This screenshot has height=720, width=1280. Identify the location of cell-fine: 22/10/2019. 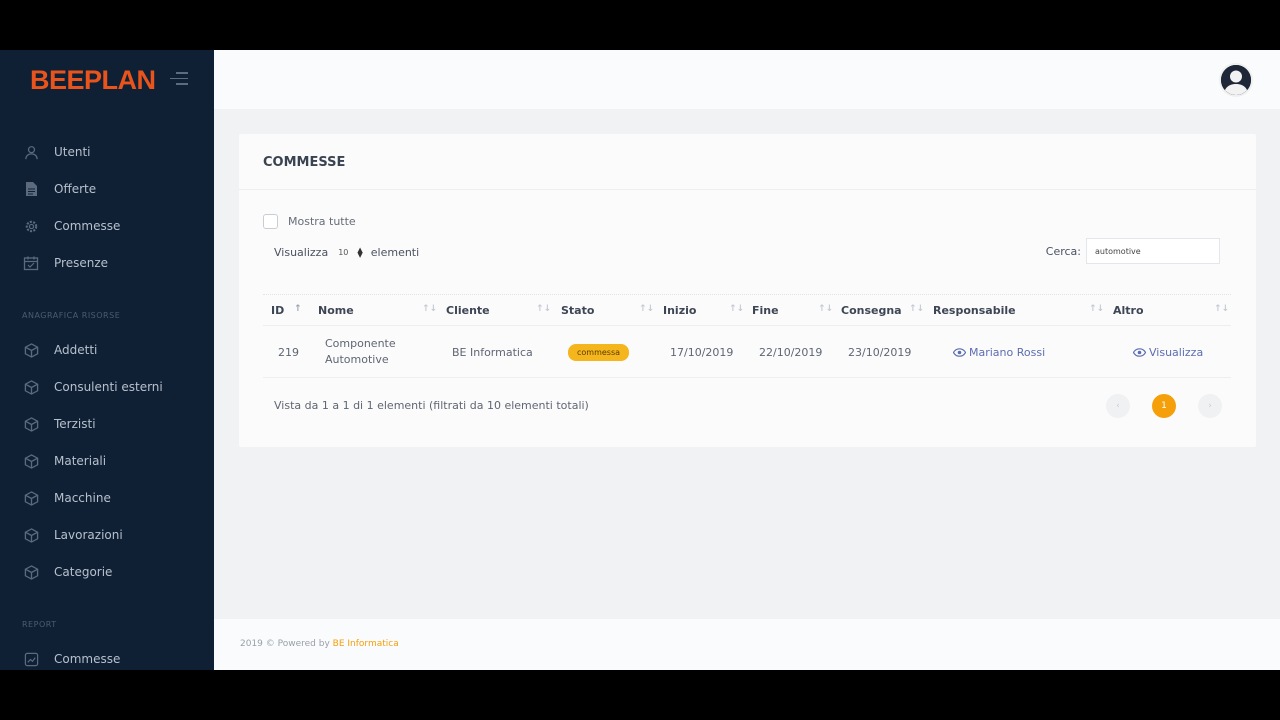
(791, 352).